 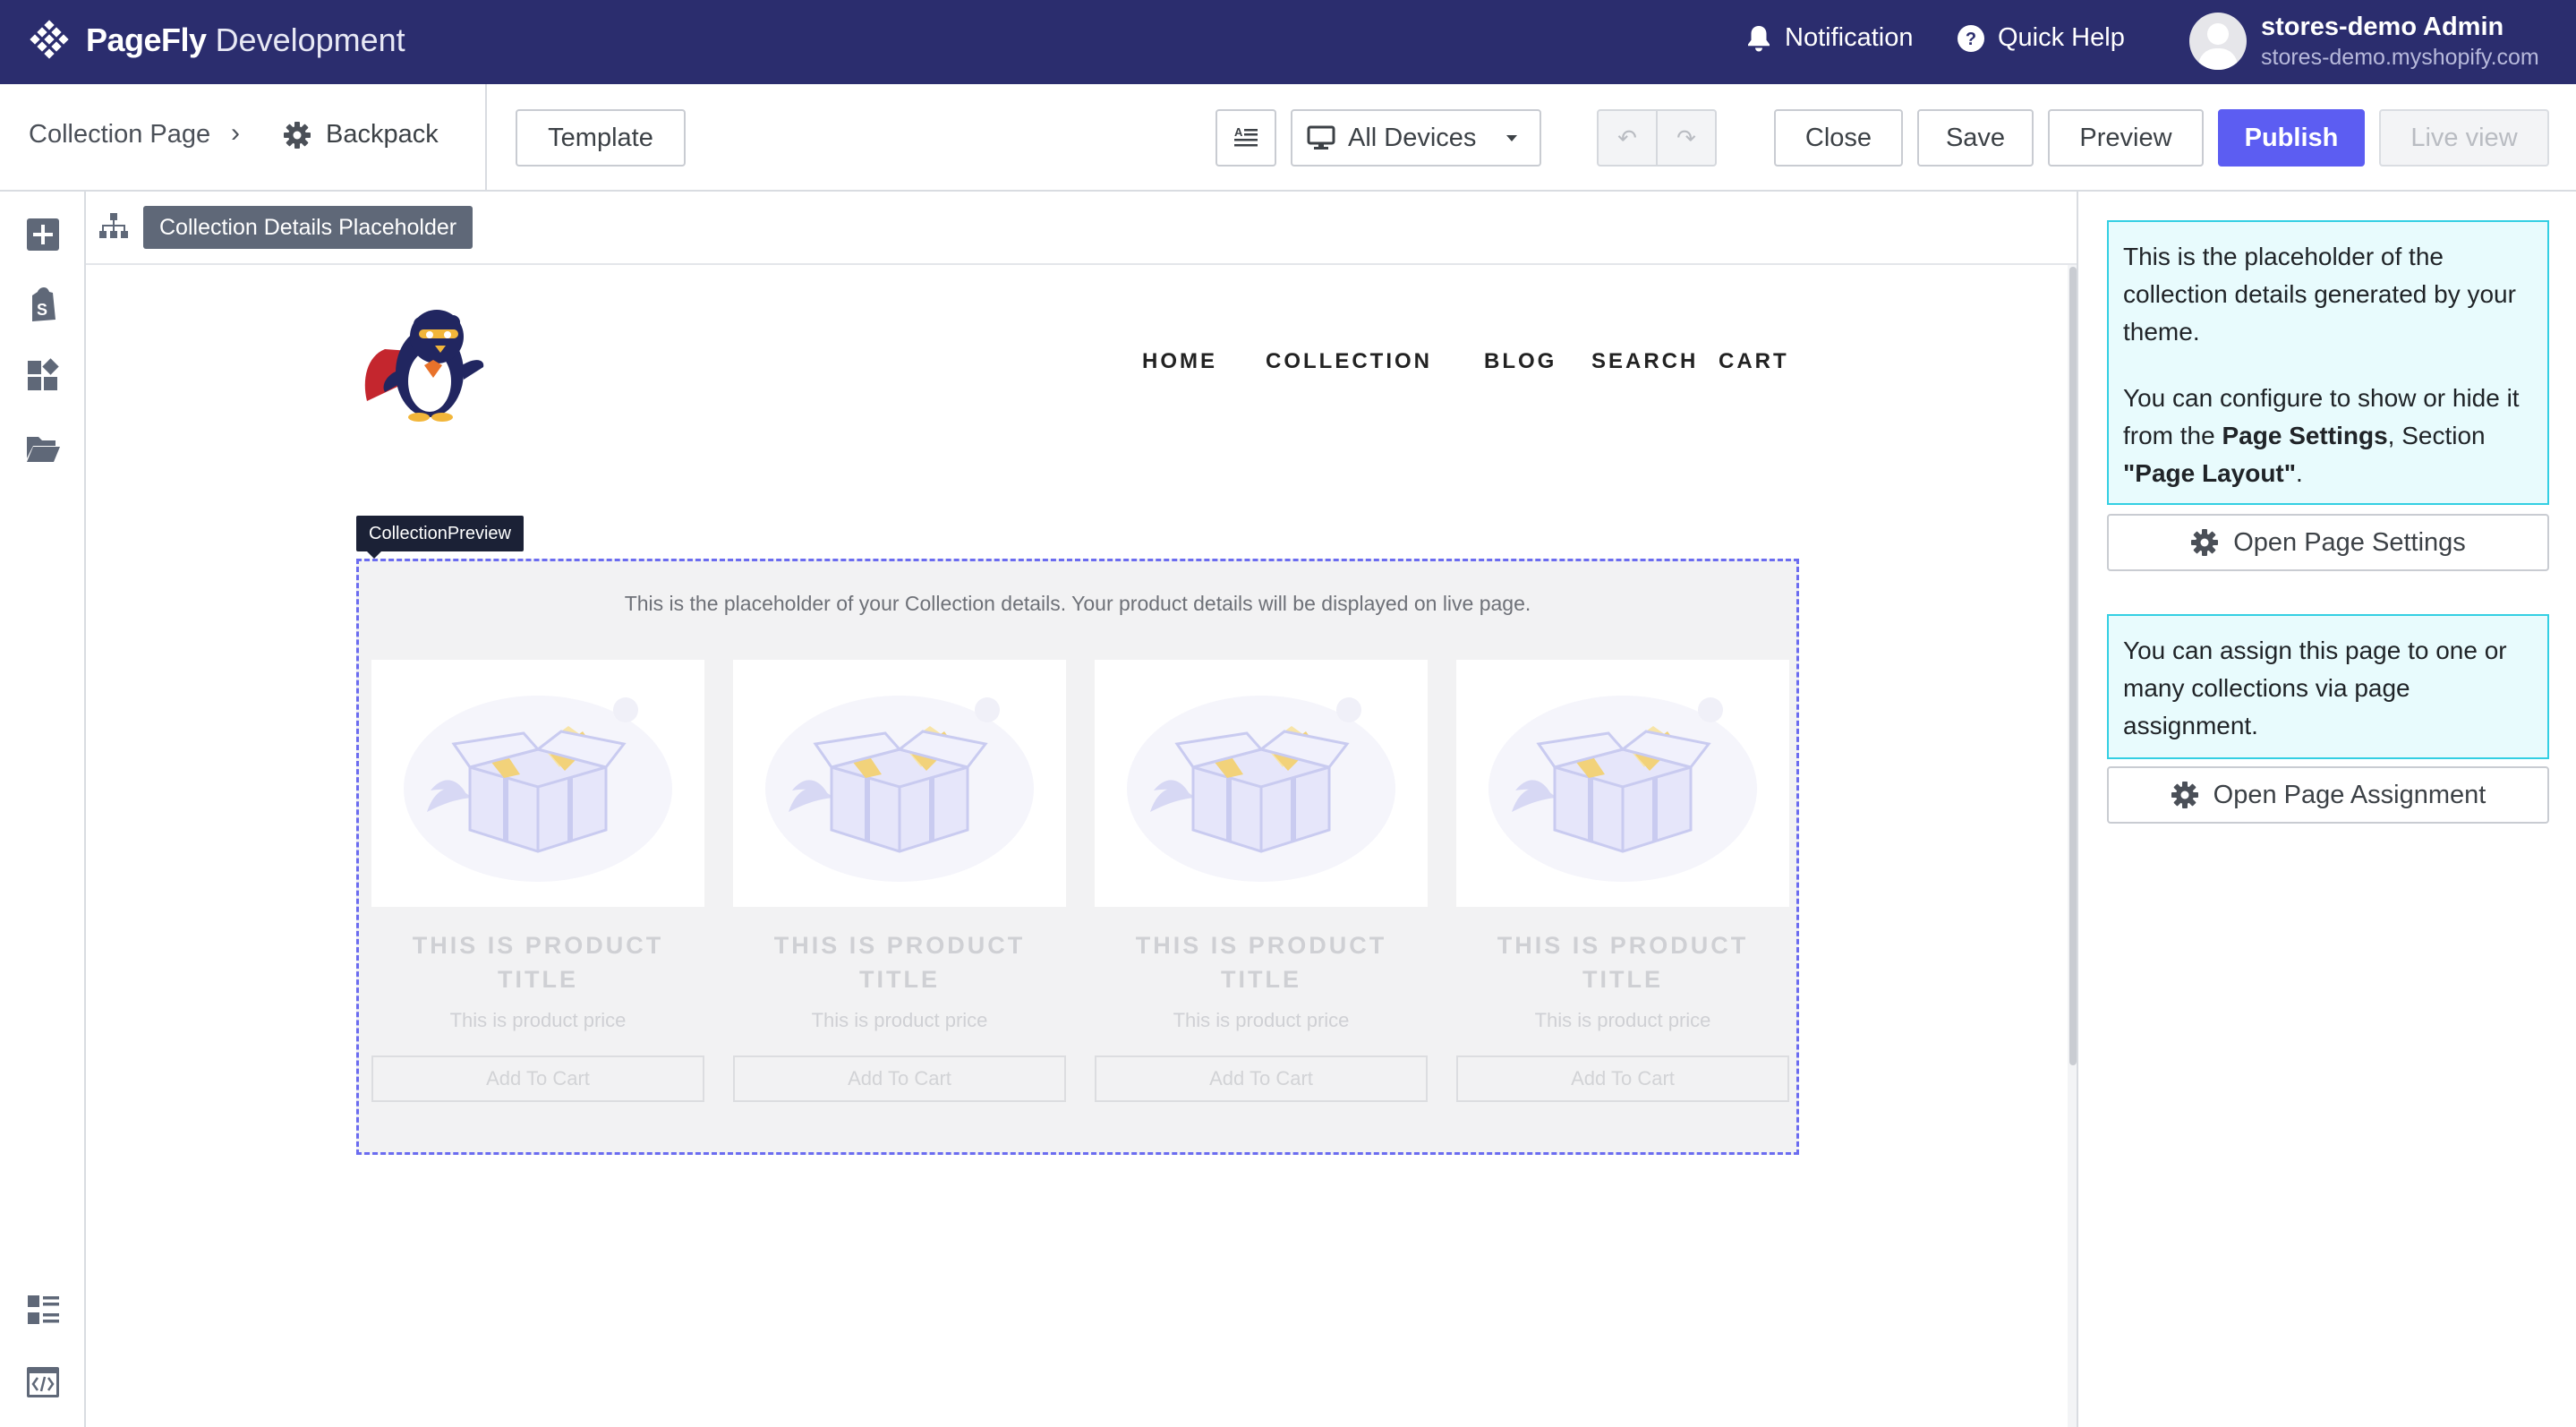 I want to click on help-icon: ?, so click(x=1971, y=38).